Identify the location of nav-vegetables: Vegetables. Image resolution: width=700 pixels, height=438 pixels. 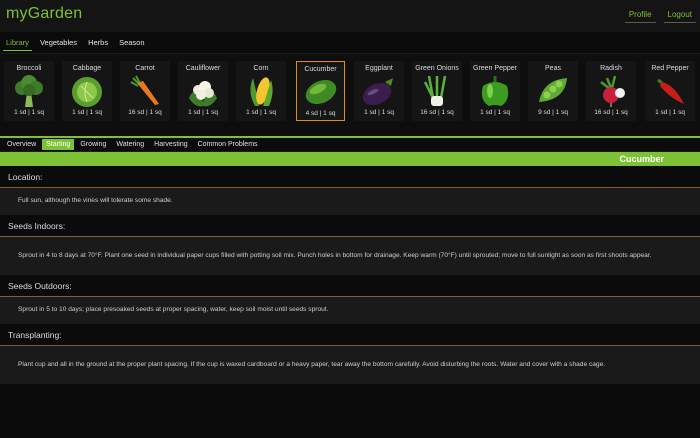
(58, 44).